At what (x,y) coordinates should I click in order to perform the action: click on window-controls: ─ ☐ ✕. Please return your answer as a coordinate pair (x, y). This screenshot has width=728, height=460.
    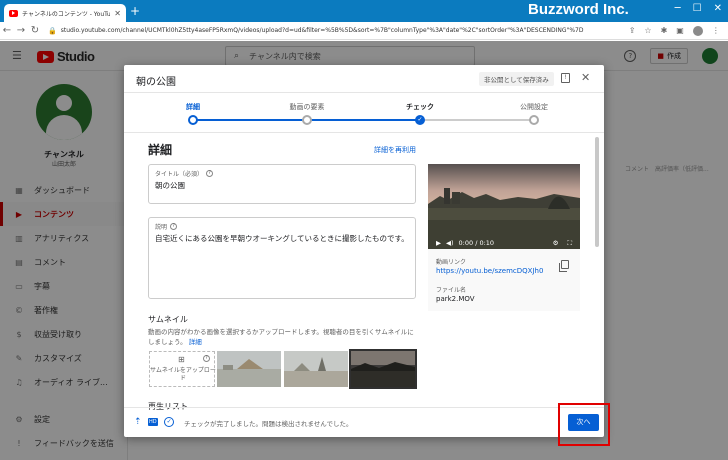
    Looking at the image, I should click on (698, 8).